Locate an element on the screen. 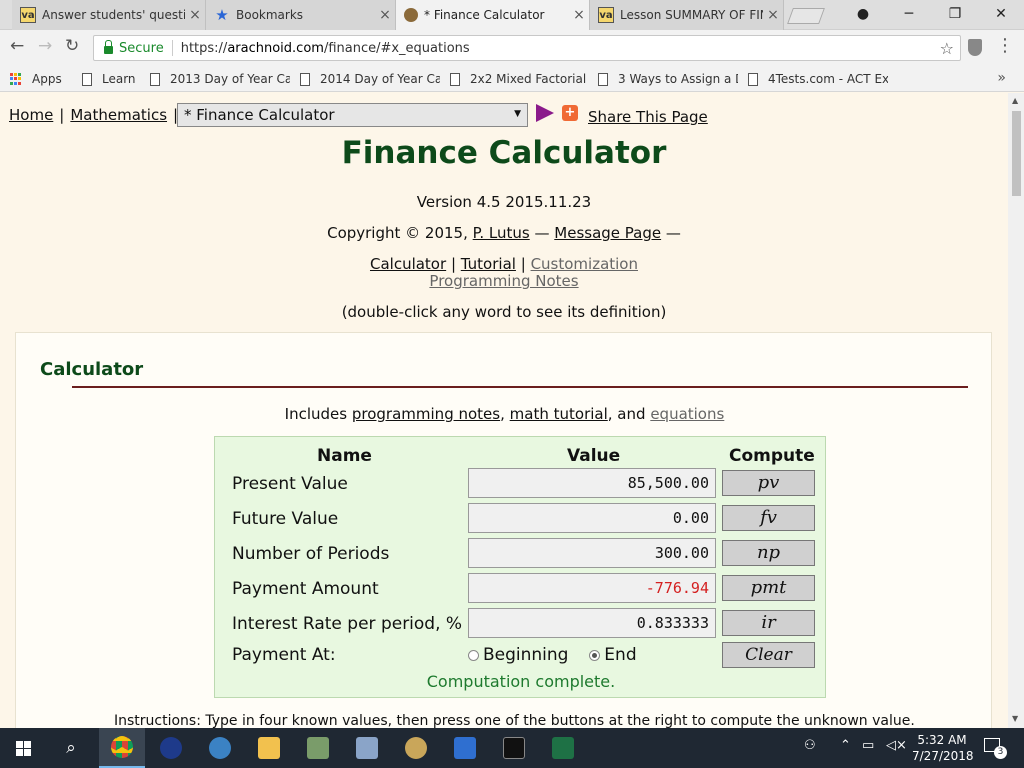 This screenshot has height=768, width=1024. bookmark-label: 4Tests.com - ACT Exa is located at coordinates (828, 79).